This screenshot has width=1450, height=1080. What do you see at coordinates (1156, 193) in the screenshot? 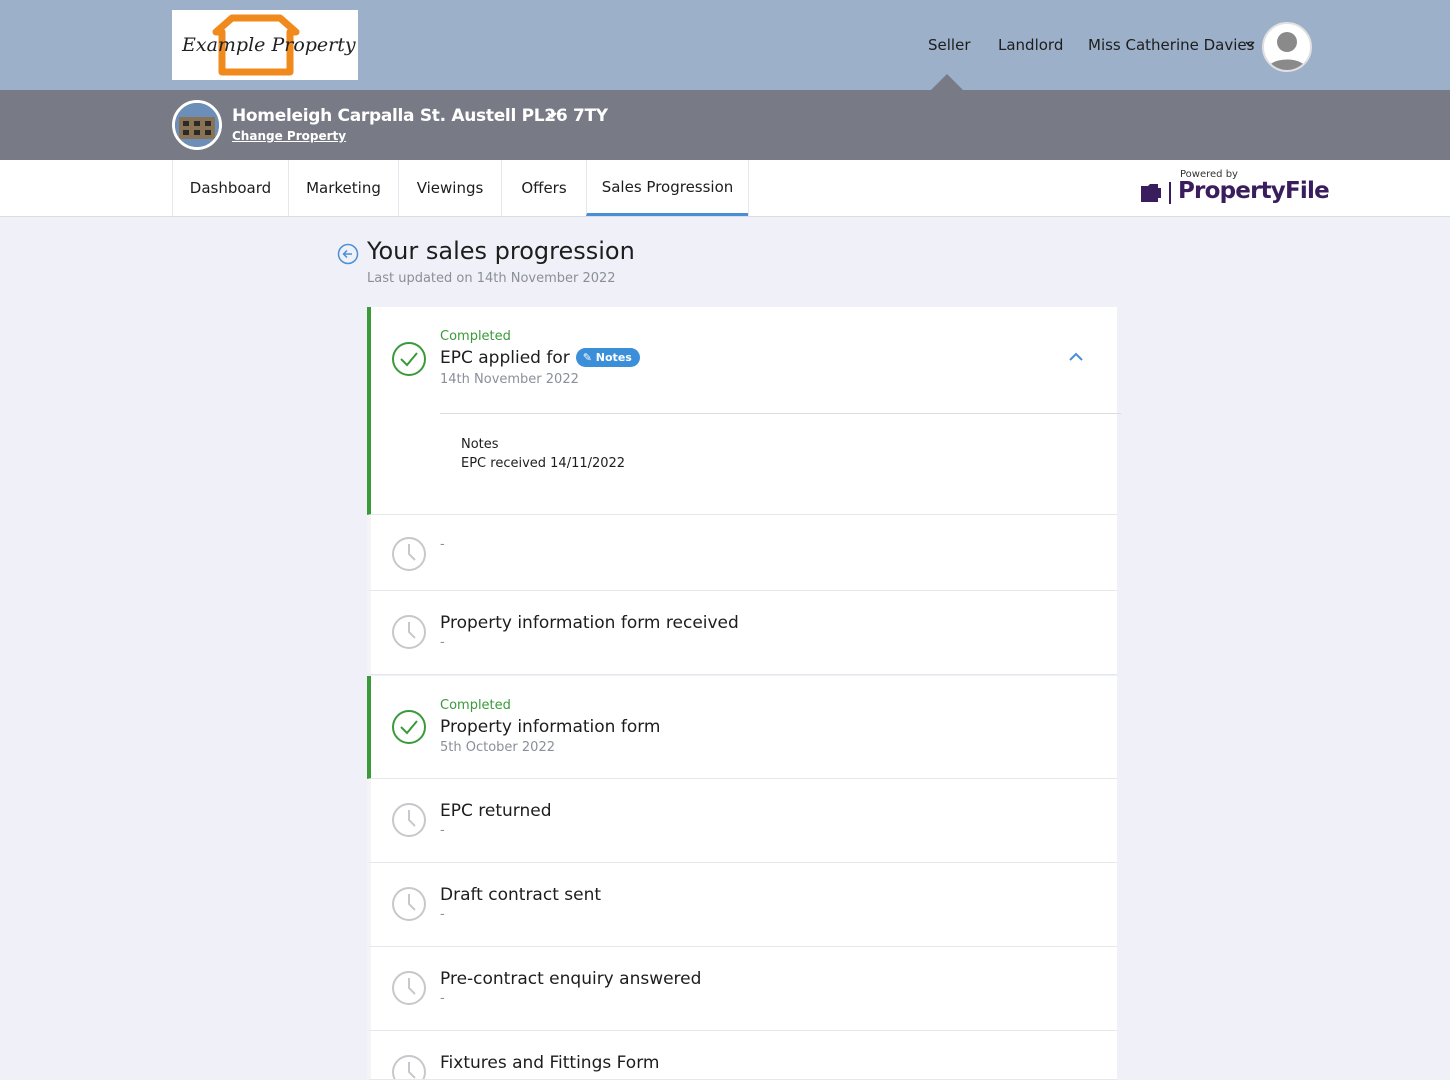
I see `propertyfile-folder-icon` at bounding box center [1156, 193].